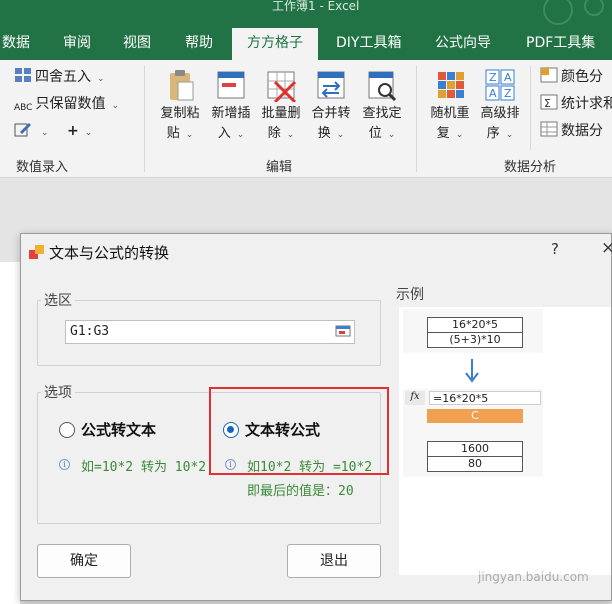  I want to click on data-analysis-btn-label: 数据分, so click(582, 131).